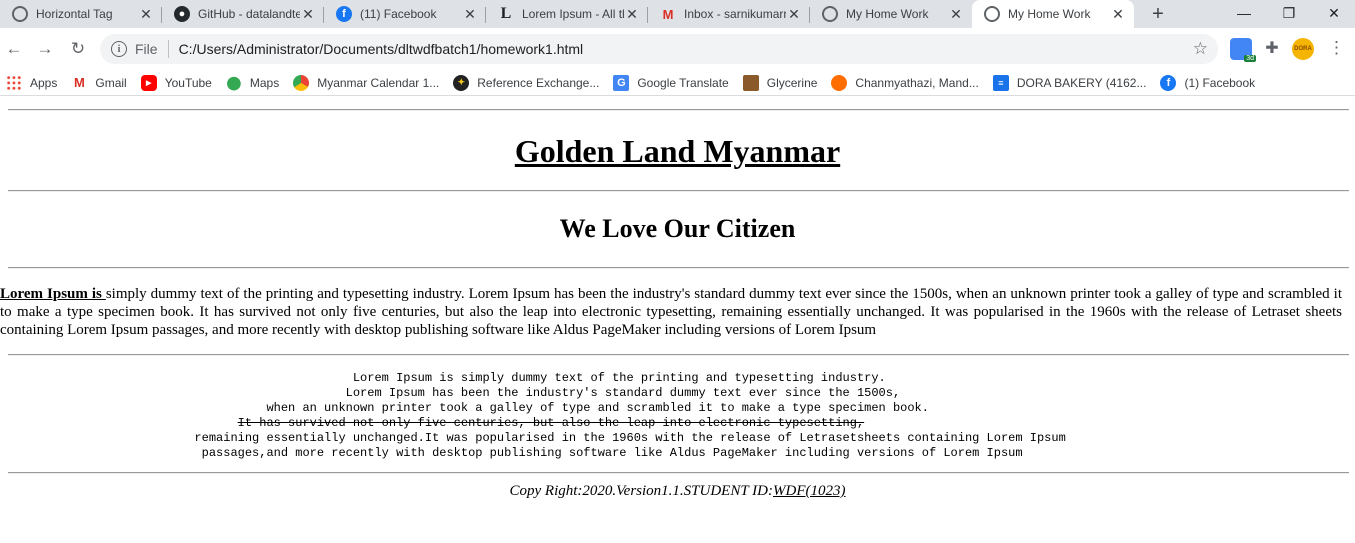 Image resolution: width=1355 pixels, height=543 pixels. I want to click on paragraph-lead: Lorem Ipsum is, so click(53, 294).